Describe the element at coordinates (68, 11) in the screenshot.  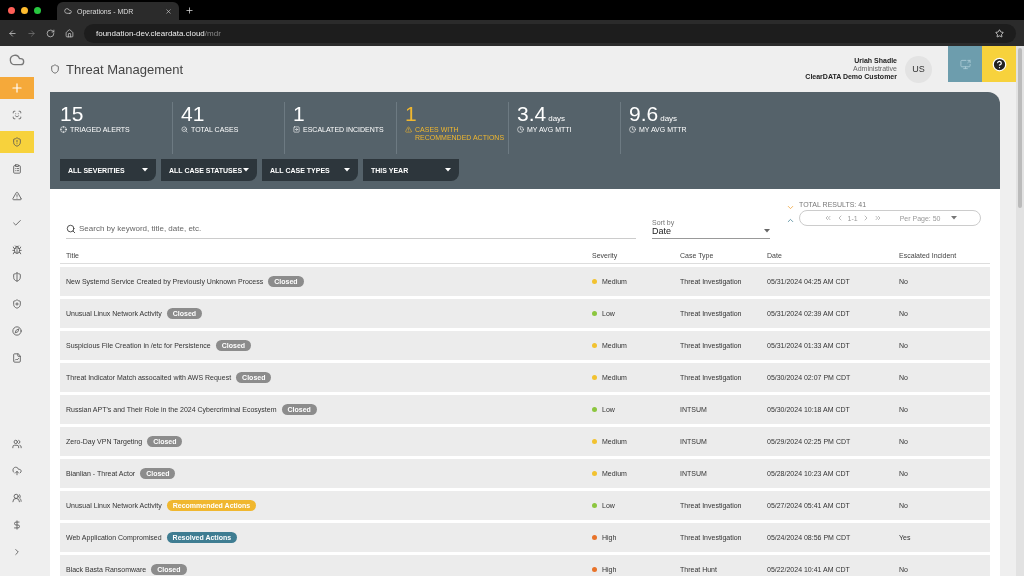
I see `cloud-icon` at that location.